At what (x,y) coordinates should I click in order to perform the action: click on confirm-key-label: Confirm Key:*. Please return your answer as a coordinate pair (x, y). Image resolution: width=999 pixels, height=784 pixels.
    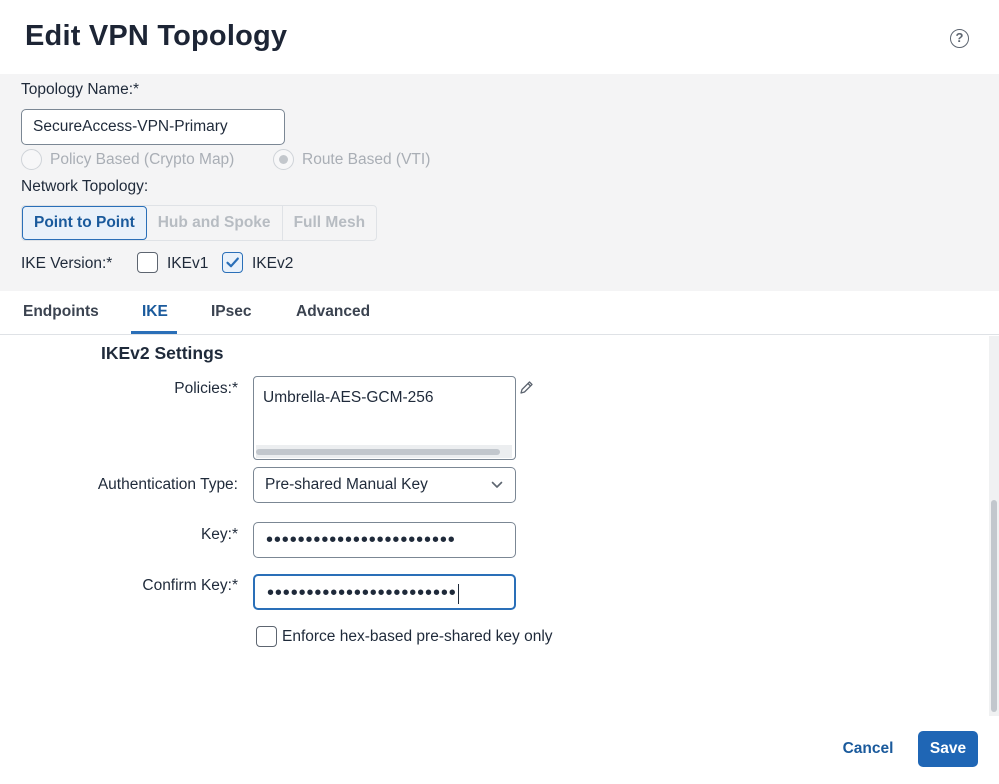
    Looking at the image, I should click on (190, 585).